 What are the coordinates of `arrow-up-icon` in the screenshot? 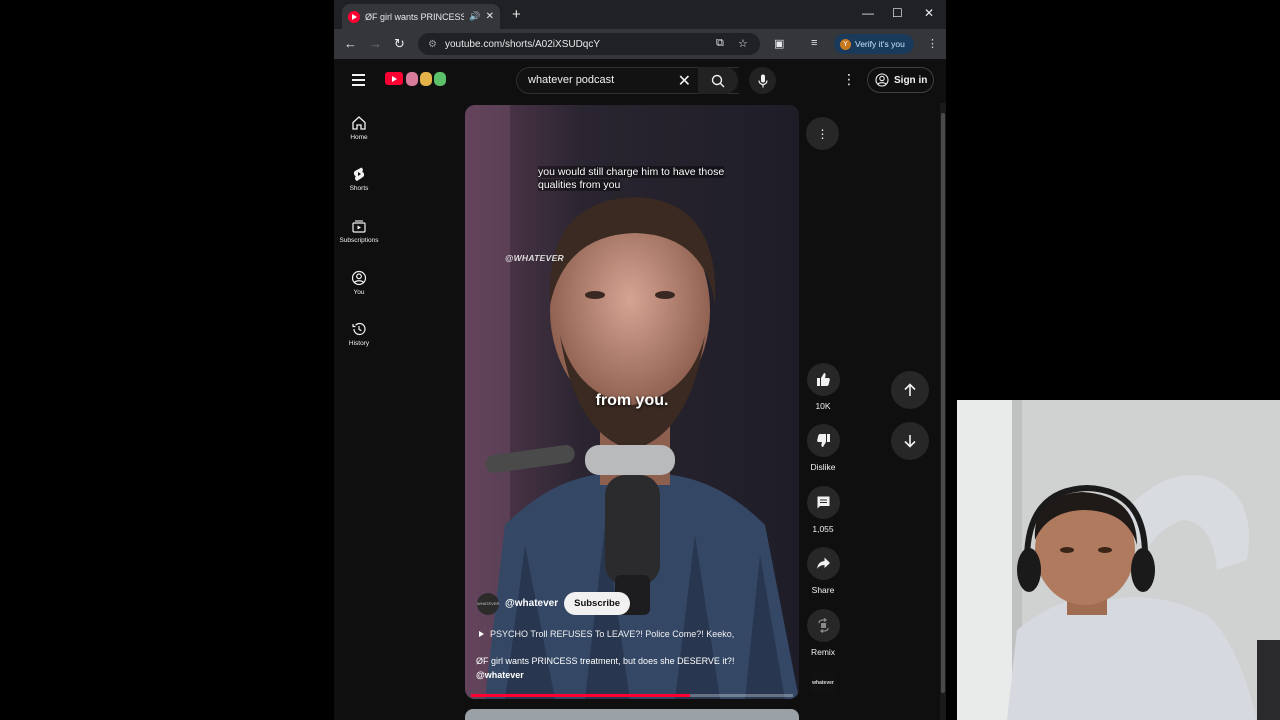 It's located at (910, 389).